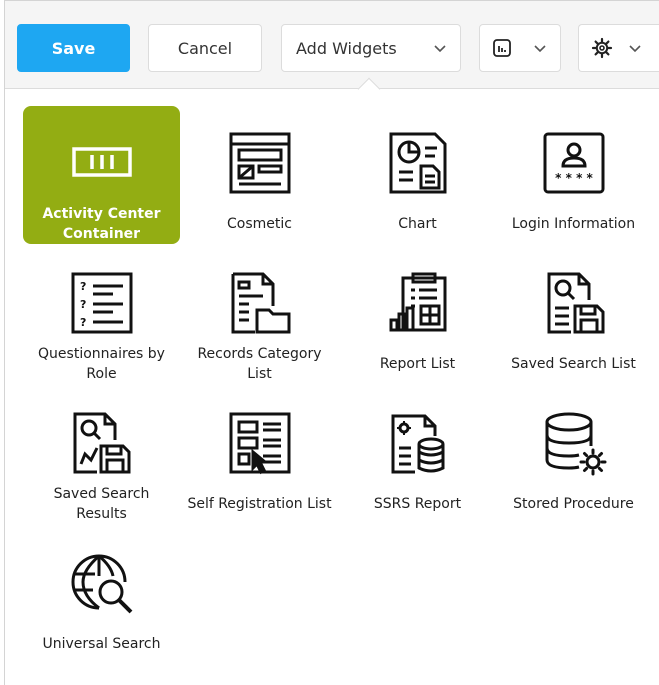  What do you see at coordinates (205, 48) in the screenshot?
I see `cancel-button: Cancel` at bounding box center [205, 48].